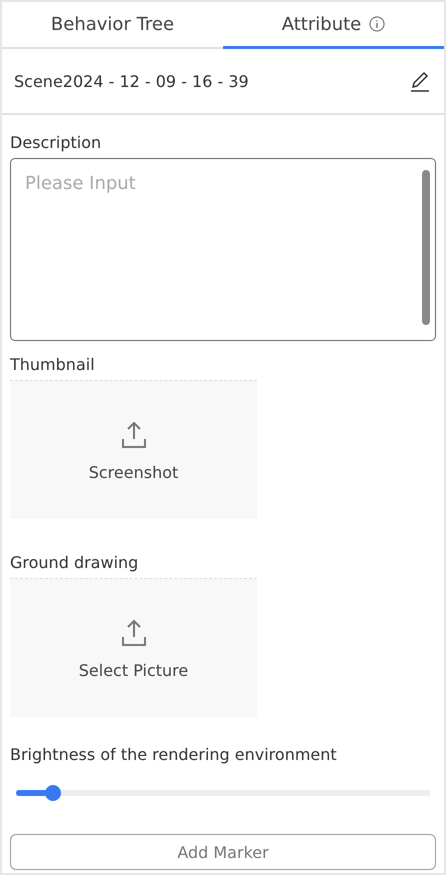 The height and width of the screenshot is (875, 446). I want to click on scrollbar, so click(426, 247).